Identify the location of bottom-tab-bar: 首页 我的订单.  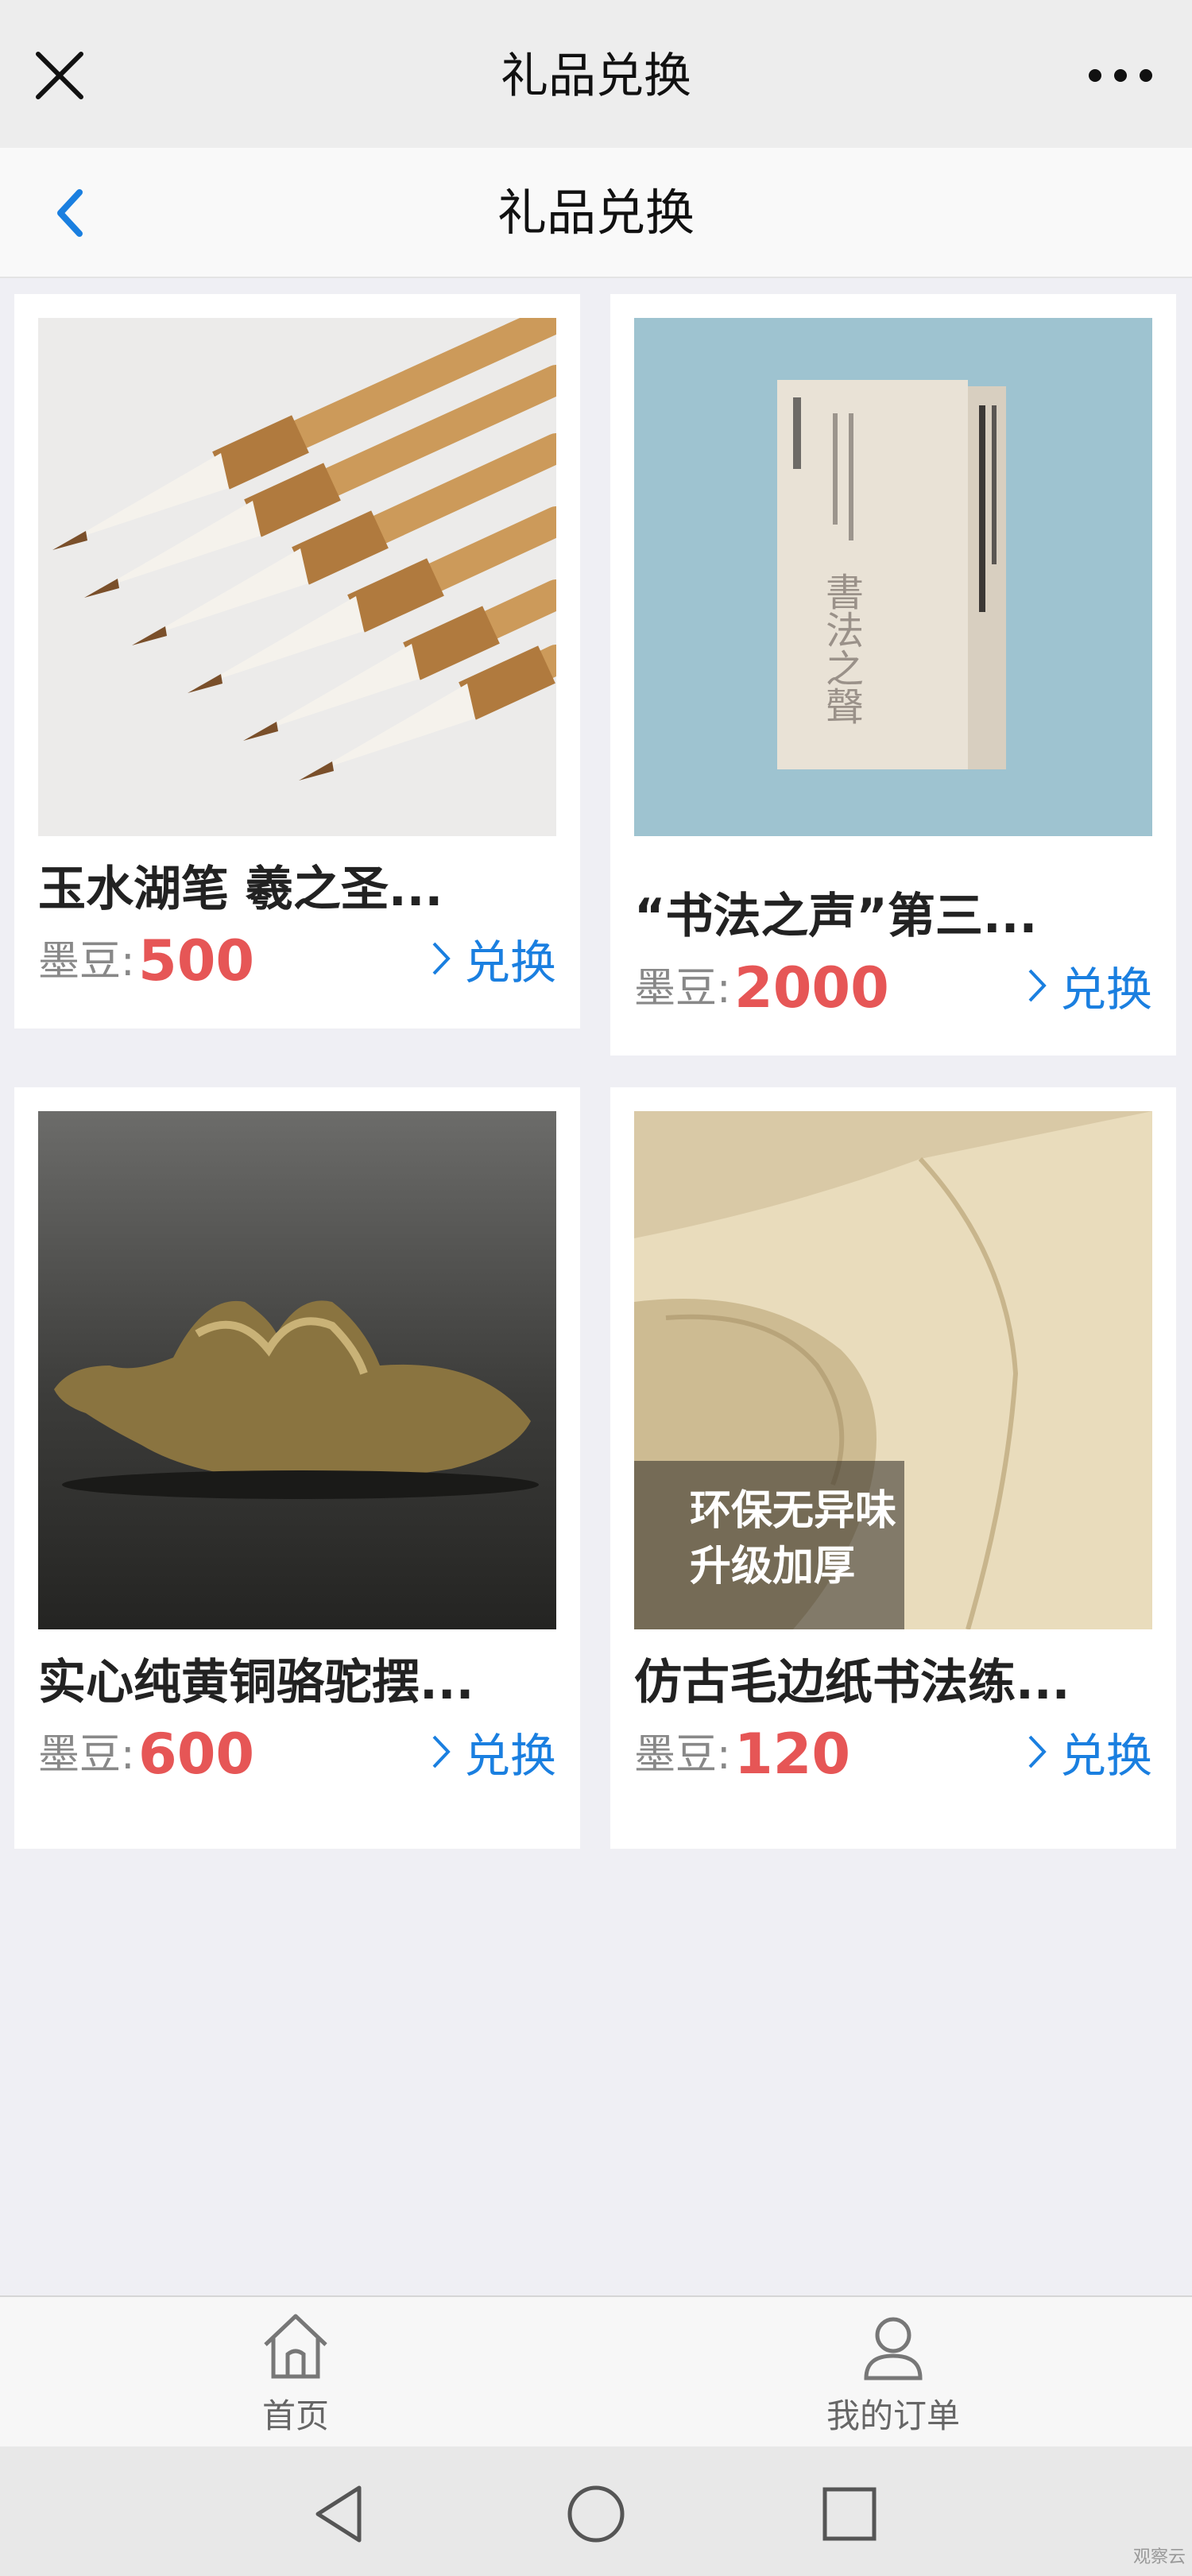
(596, 2370).